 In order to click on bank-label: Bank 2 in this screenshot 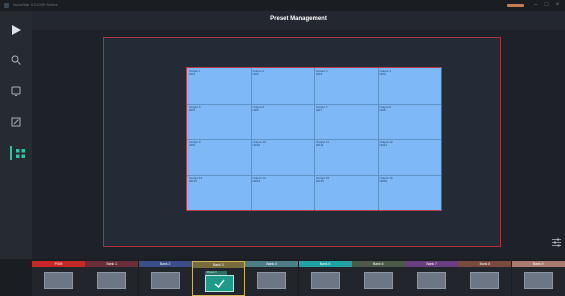, I will do `click(165, 264)`.